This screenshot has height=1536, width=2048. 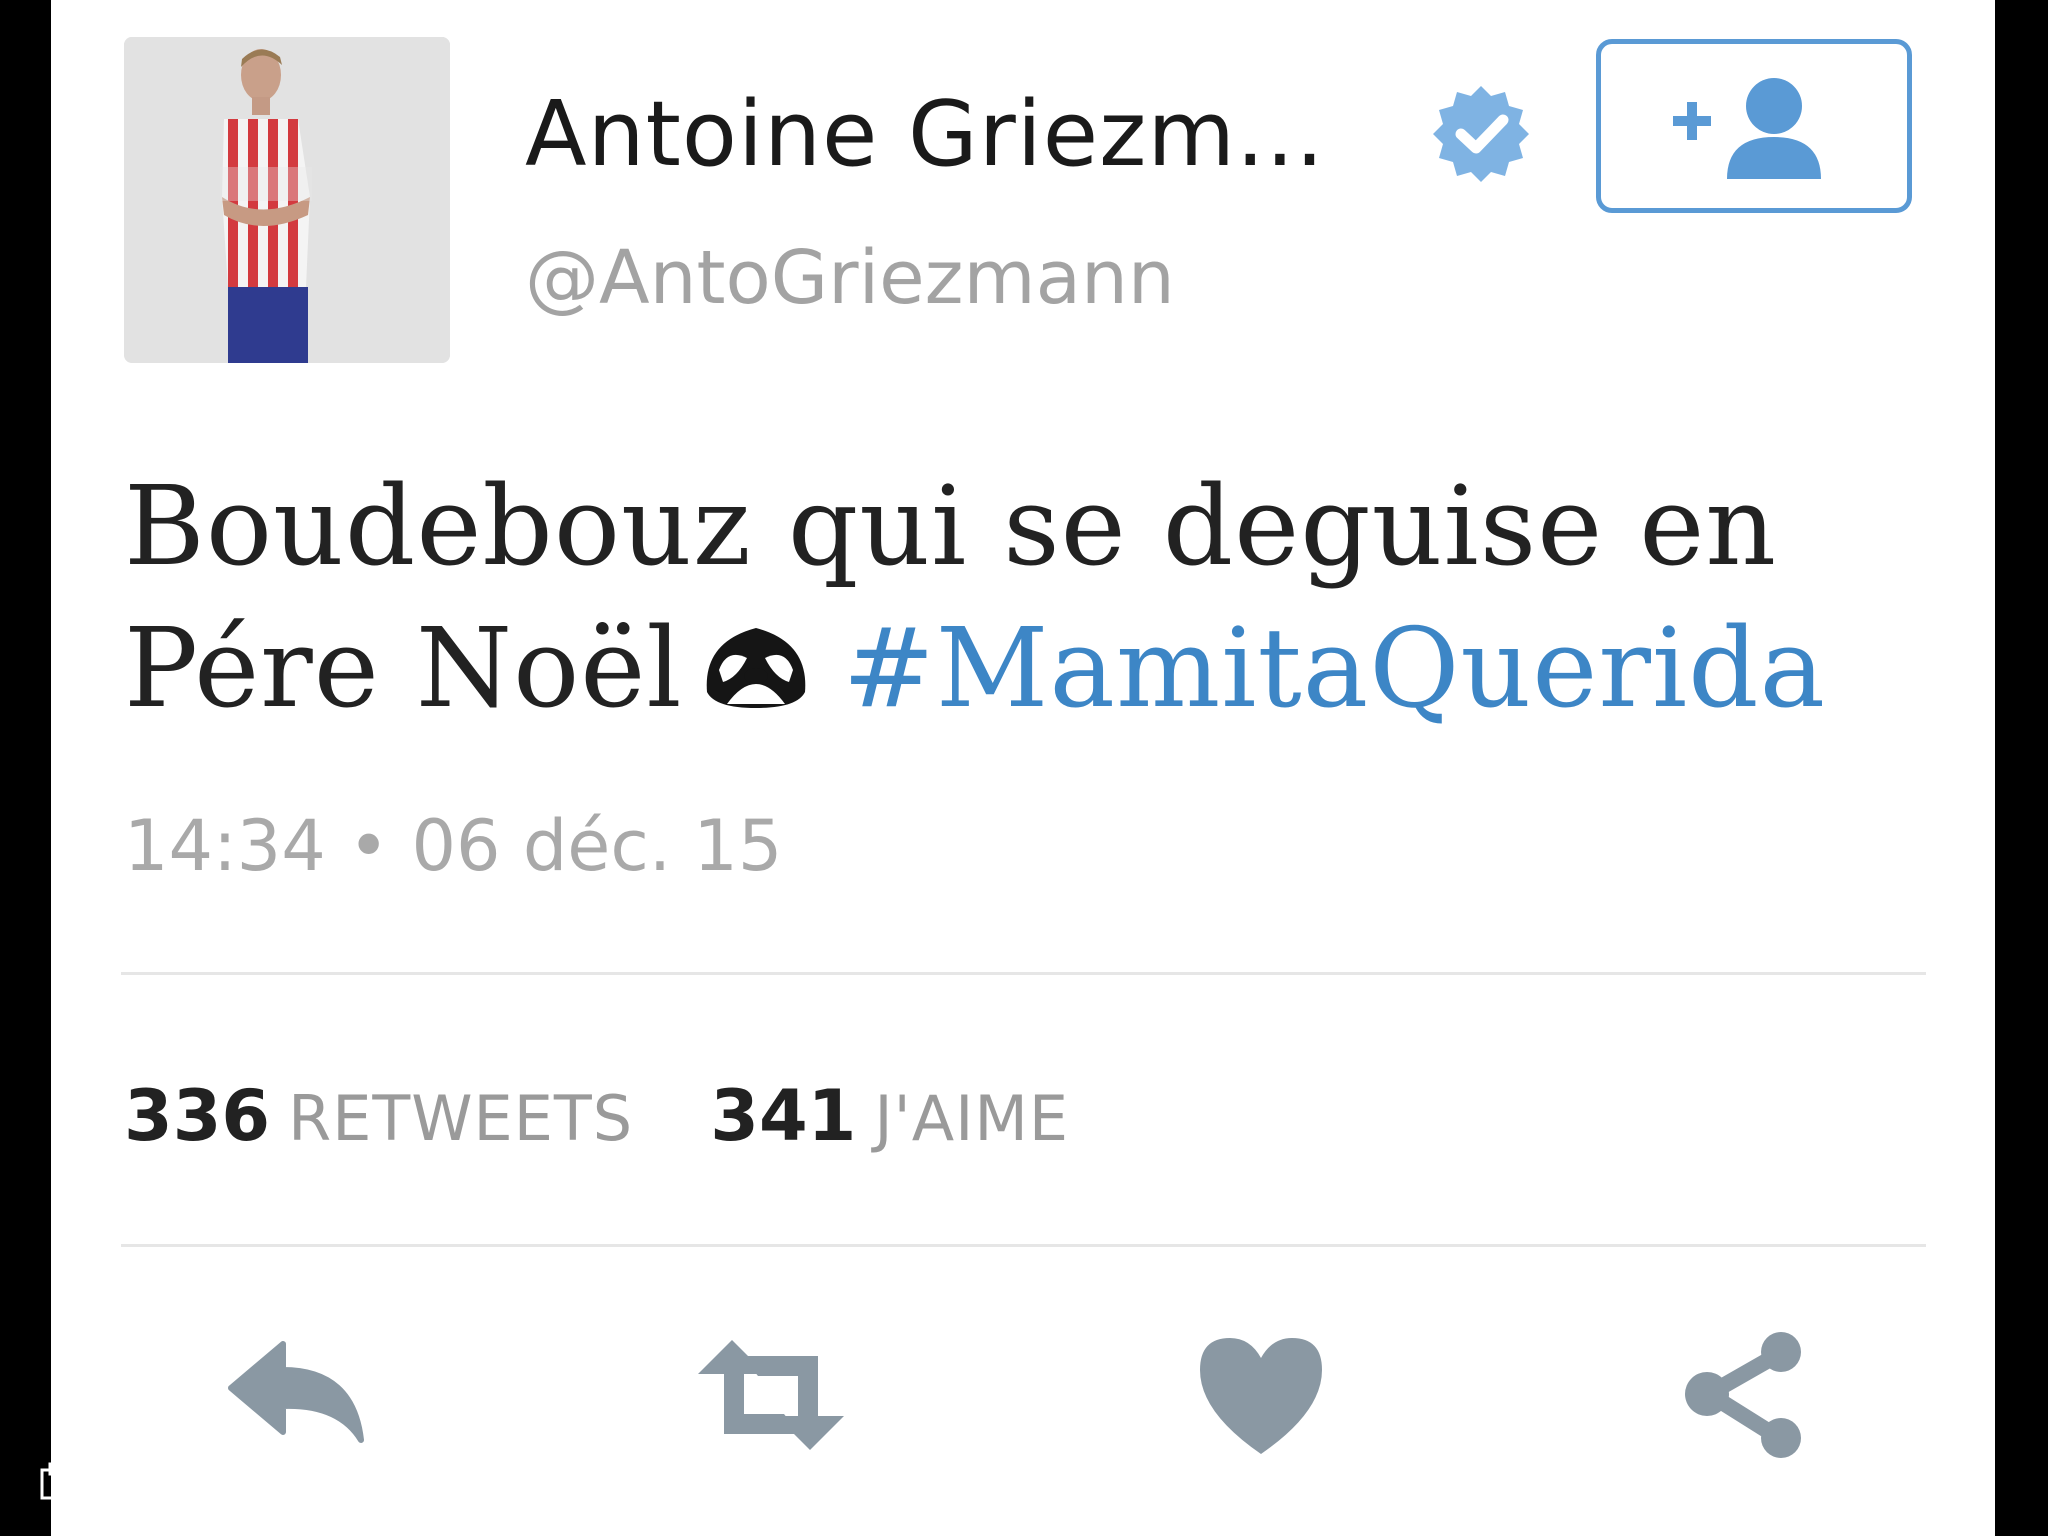 I want to click on avatar, so click(x=287, y=200).